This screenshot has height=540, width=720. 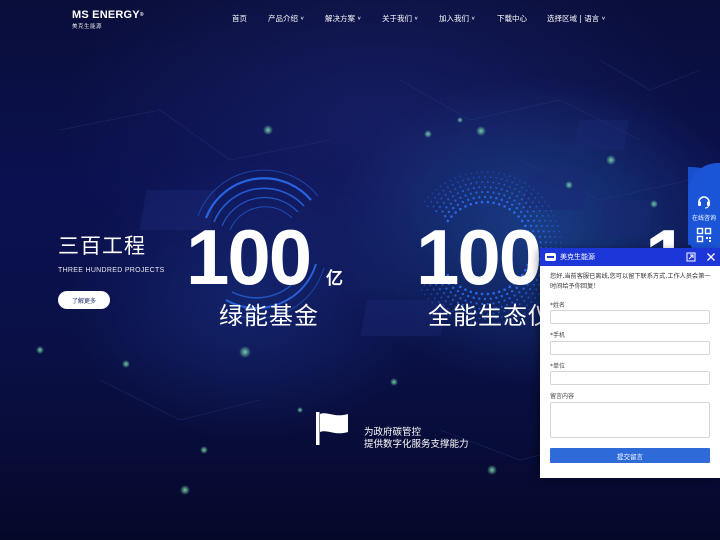 What do you see at coordinates (630, 317) in the screenshot?
I see `name-field` at bounding box center [630, 317].